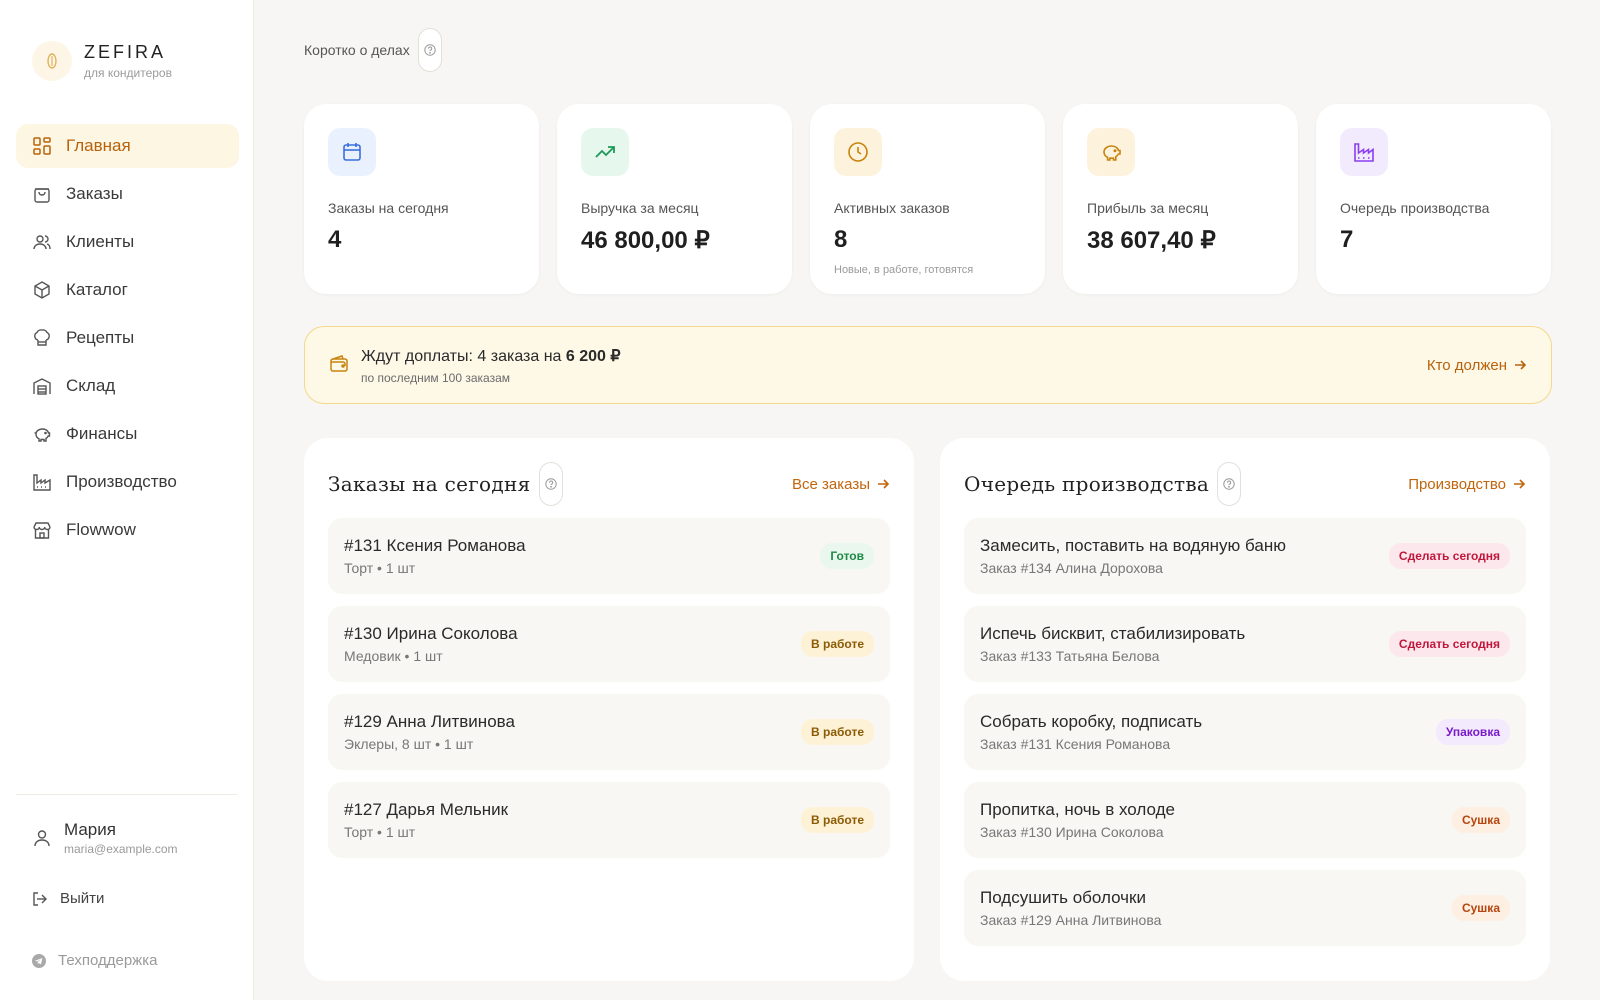 This screenshot has width=1600, height=1000. I want to click on user-profile: Мария maria@example.com, so click(105, 838).